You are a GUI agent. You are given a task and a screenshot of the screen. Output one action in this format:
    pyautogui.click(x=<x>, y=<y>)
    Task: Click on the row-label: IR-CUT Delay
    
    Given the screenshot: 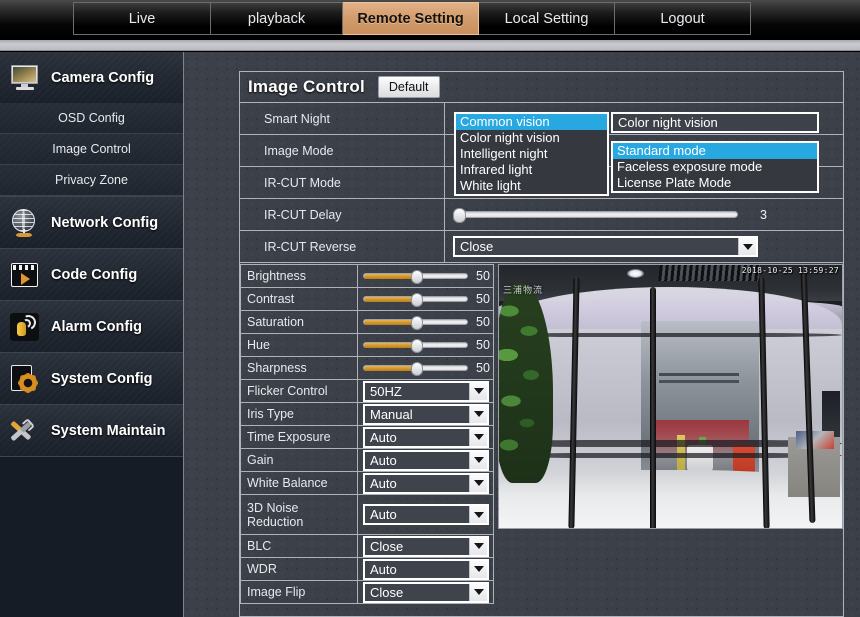 What is the action you would take?
    pyautogui.click(x=342, y=214)
    